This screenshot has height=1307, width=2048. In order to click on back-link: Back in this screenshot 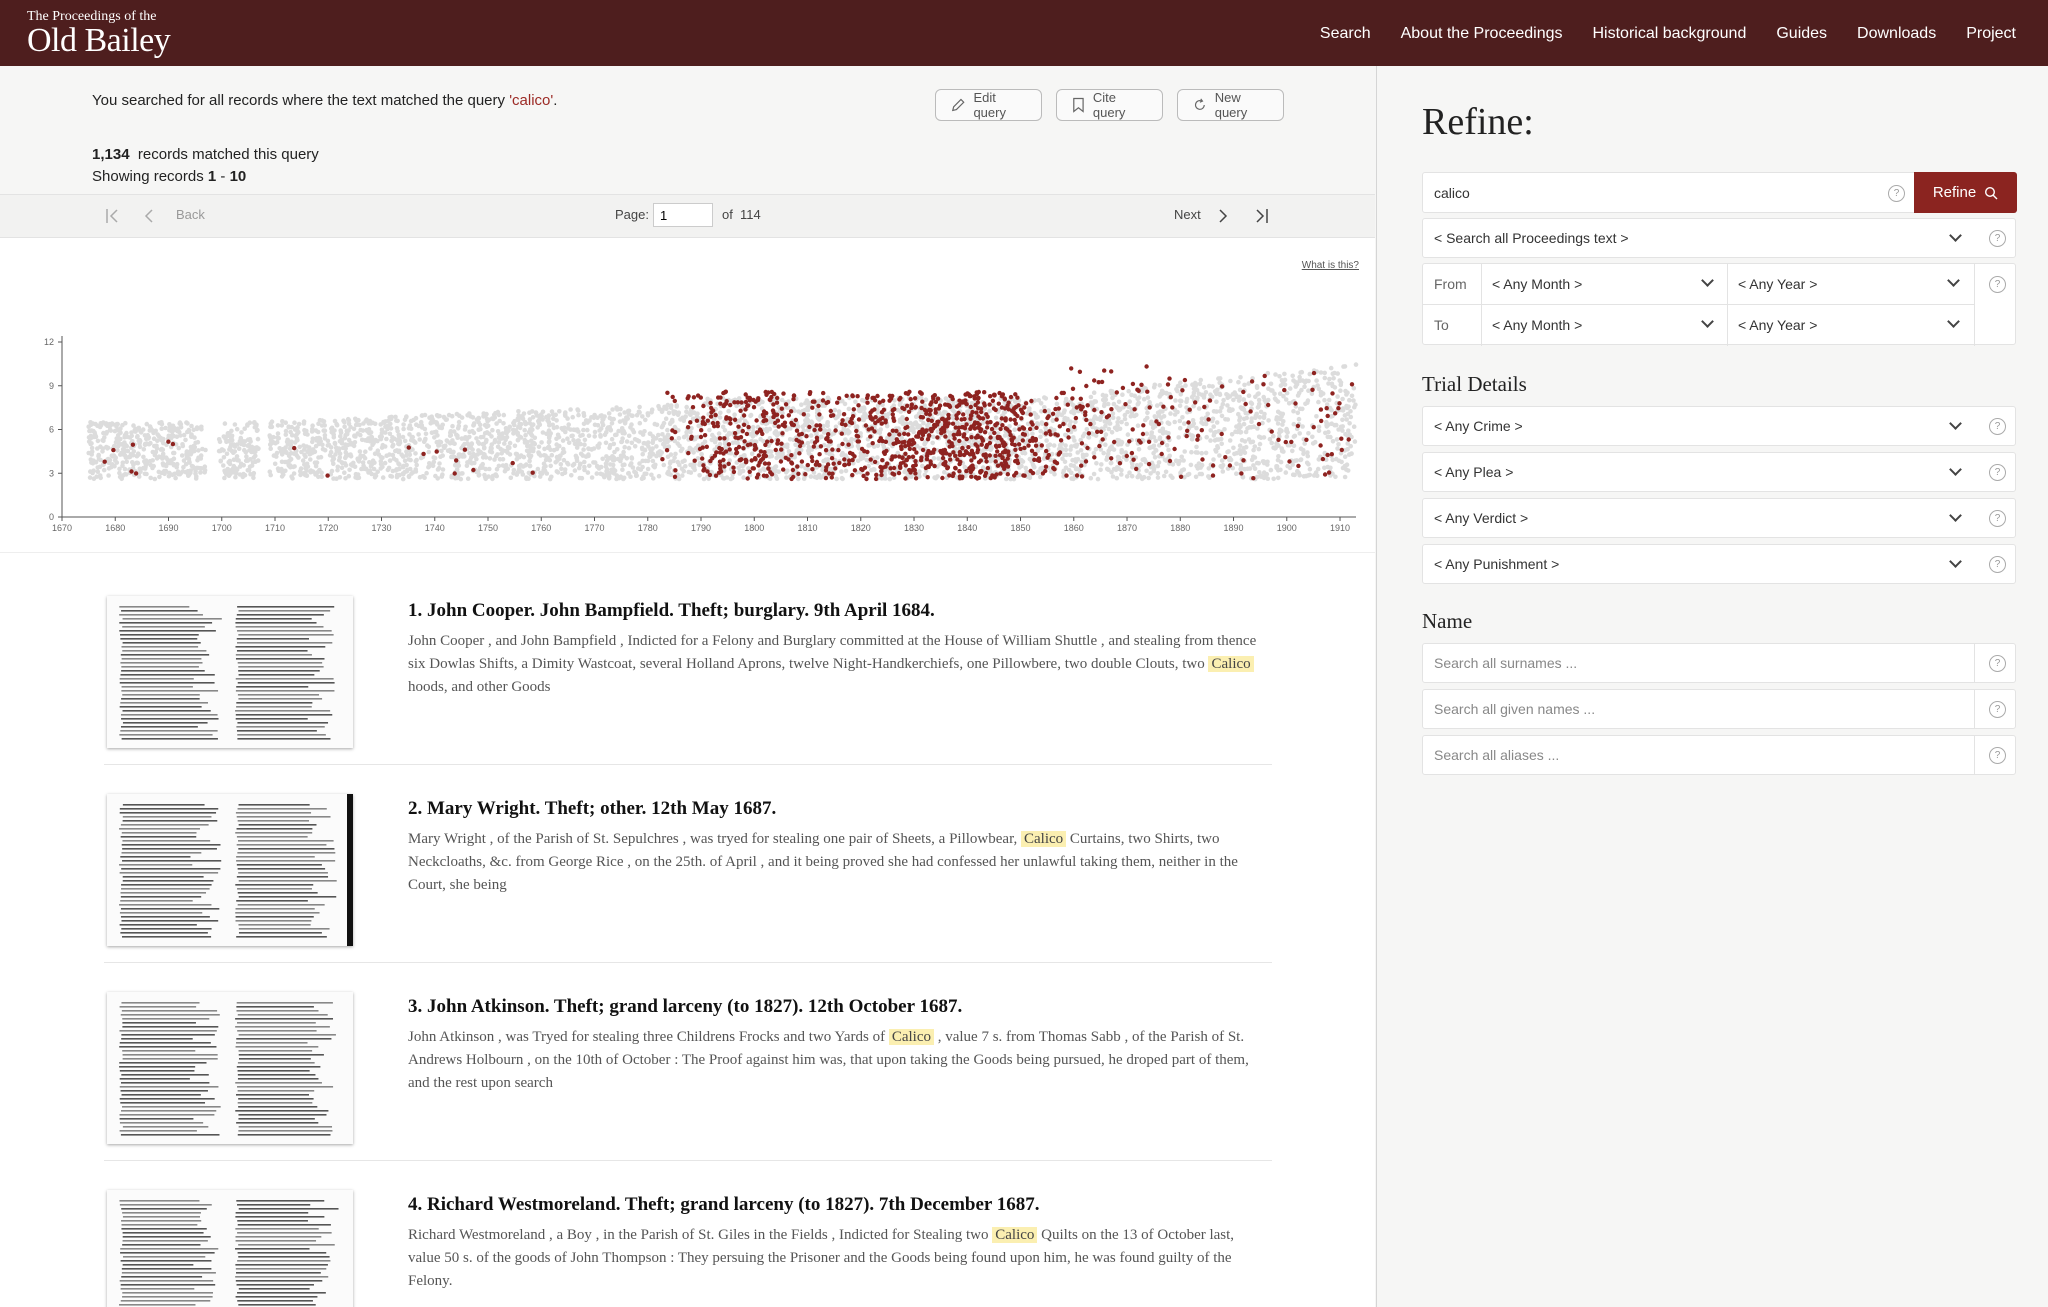, I will do `click(190, 214)`.